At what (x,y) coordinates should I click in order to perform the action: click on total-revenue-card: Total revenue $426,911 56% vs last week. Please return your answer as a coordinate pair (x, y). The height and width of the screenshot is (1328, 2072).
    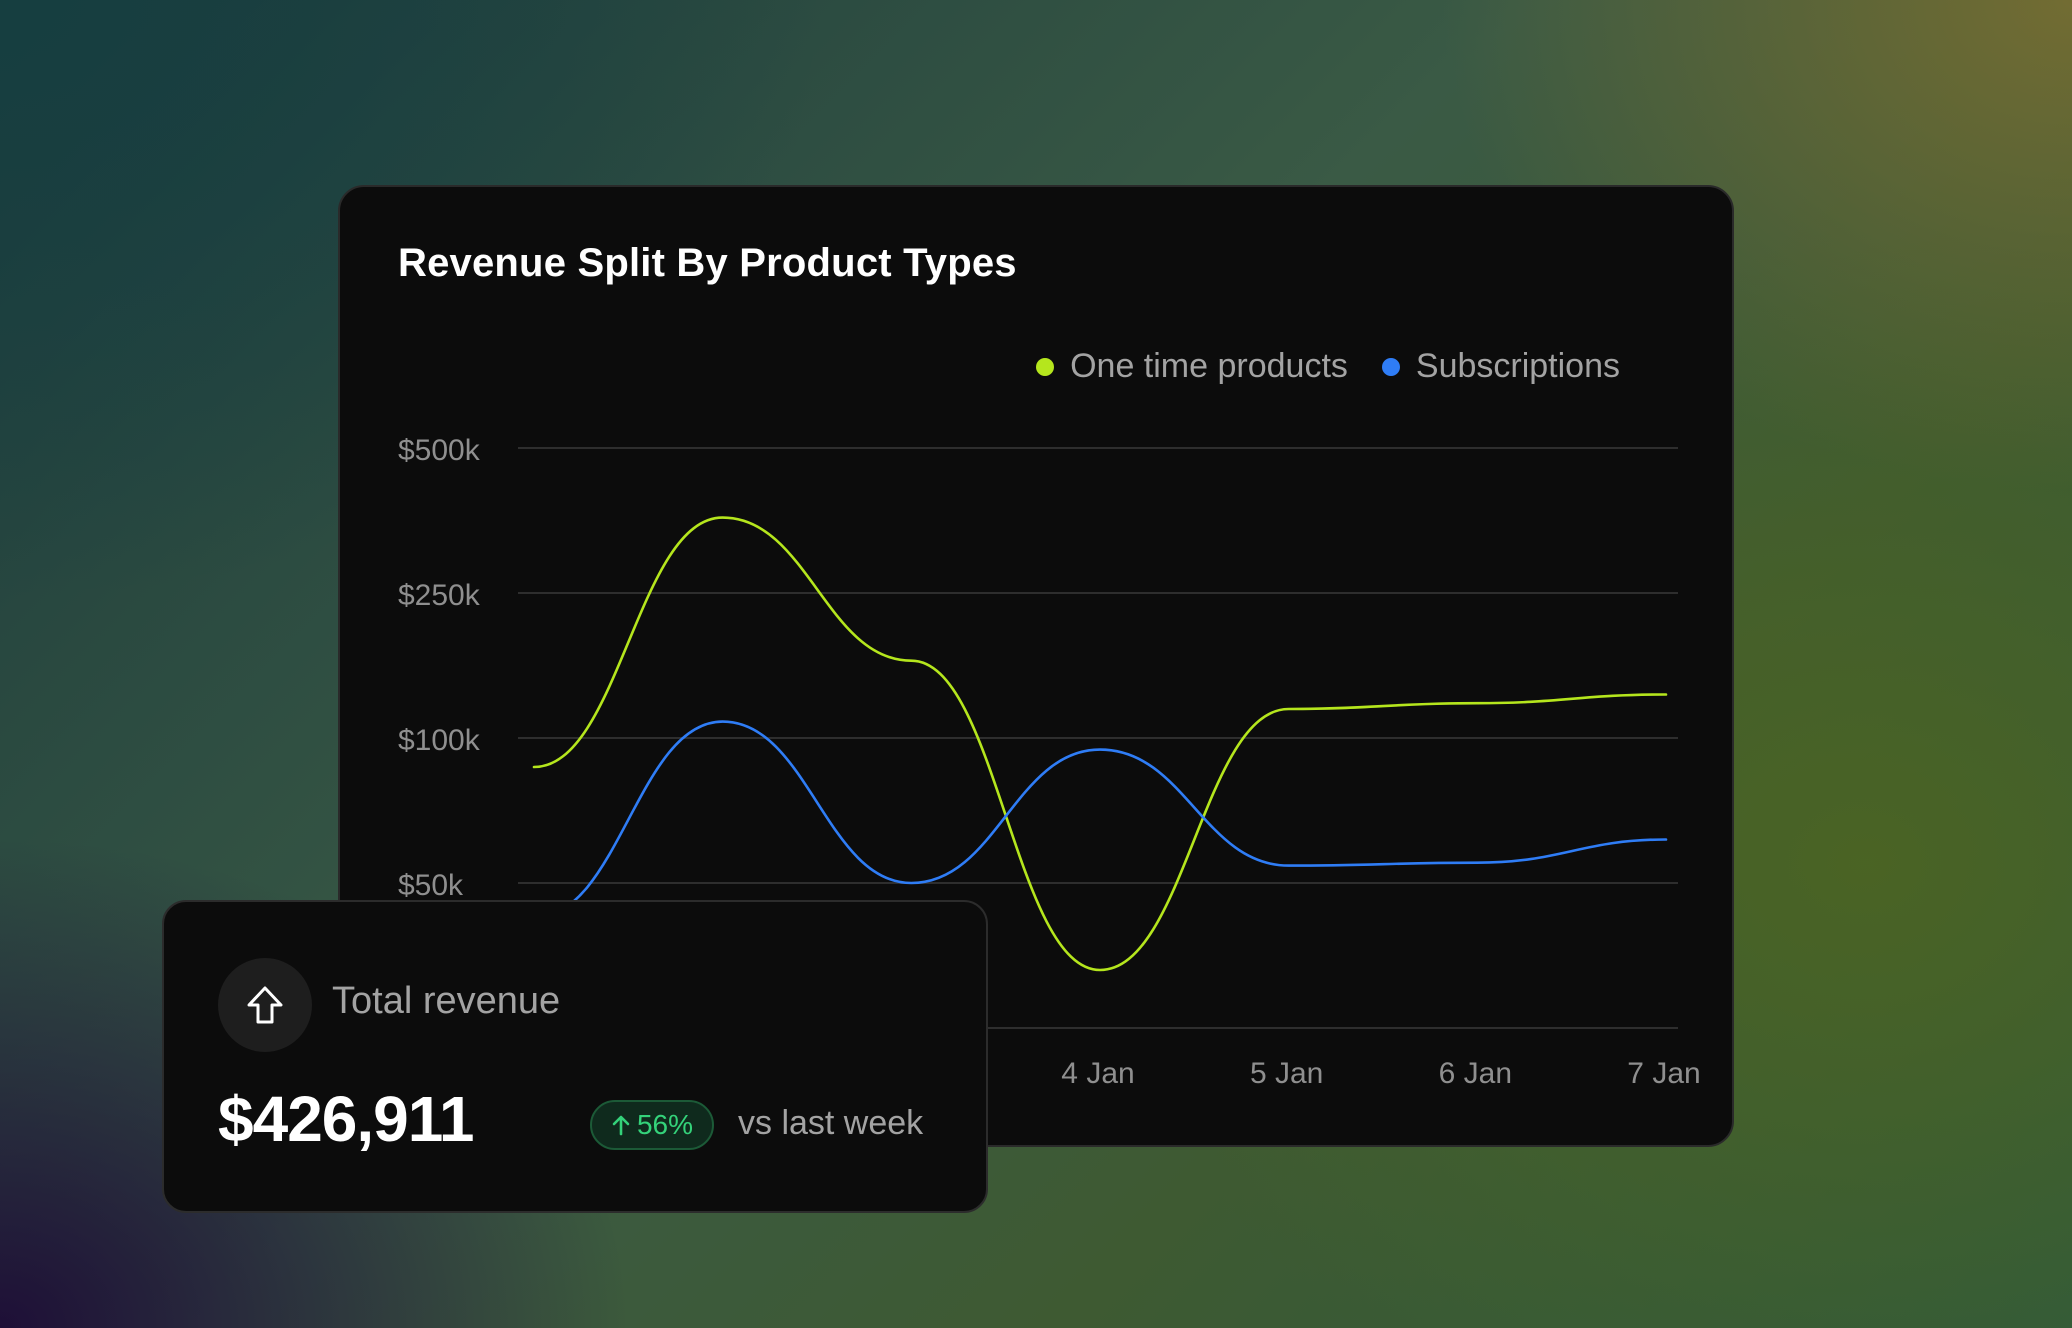
    Looking at the image, I should click on (575, 1056).